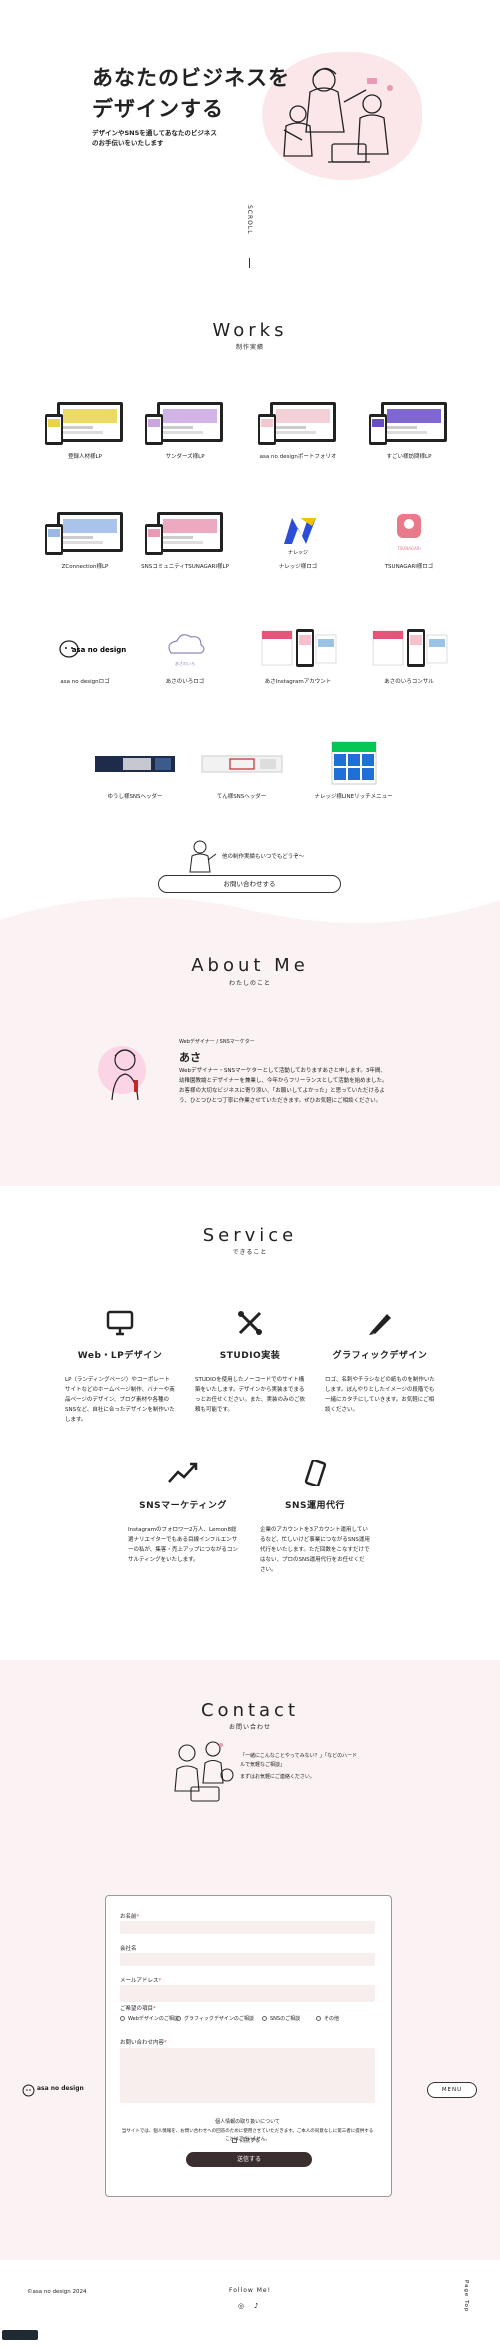 The height and width of the screenshot is (2347, 500). Describe the element at coordinates (249, 220) in the screenshot. I see `scroll-indicator-label: SCROLL` at that location.